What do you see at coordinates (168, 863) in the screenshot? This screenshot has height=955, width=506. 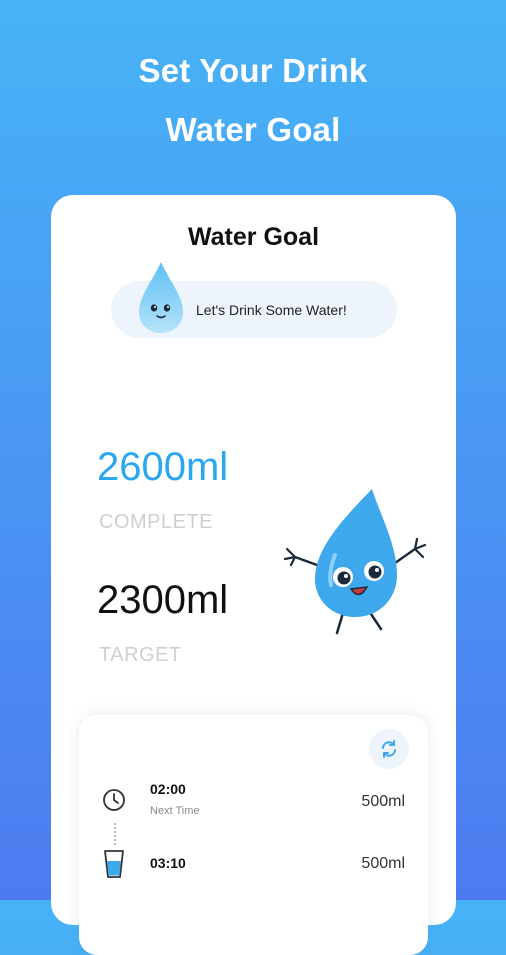 I see `schedule-time: 03:10` at bounding box center [168, 863].